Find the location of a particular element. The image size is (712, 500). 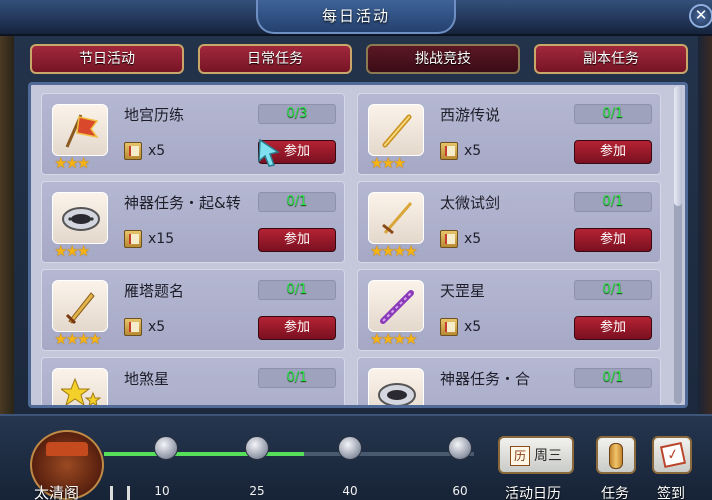

scroll-icon is located at coordinates (616, 456).